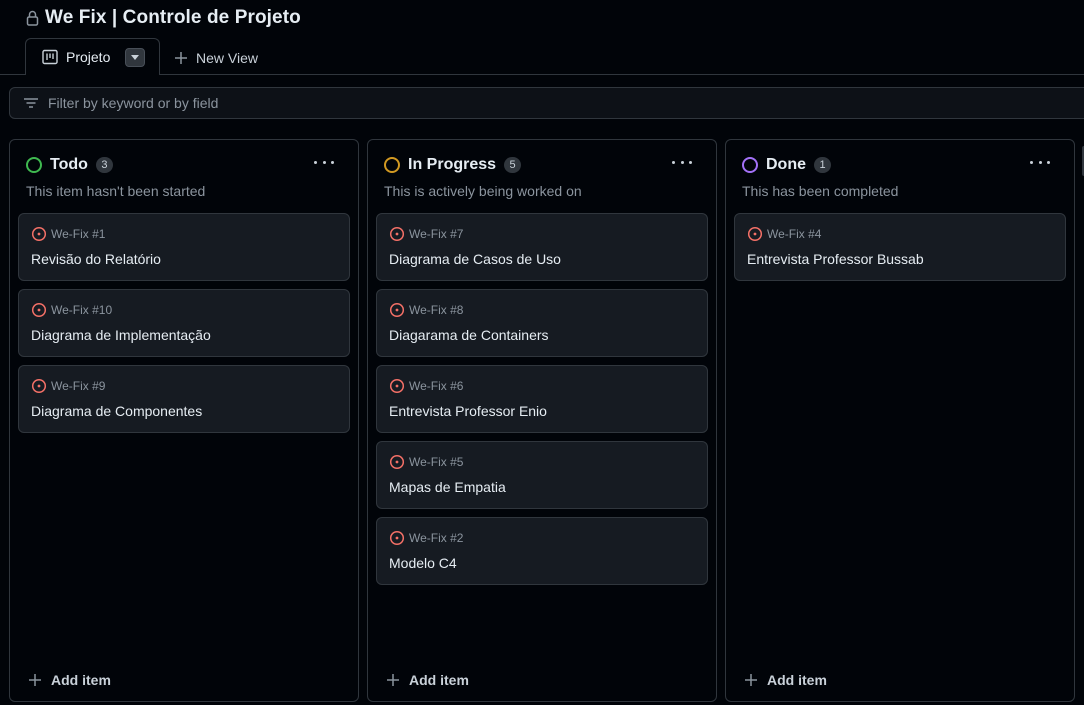  I want to click on issue-card: We-Fix #1 Revisão do Relatório, so click(184, 247).